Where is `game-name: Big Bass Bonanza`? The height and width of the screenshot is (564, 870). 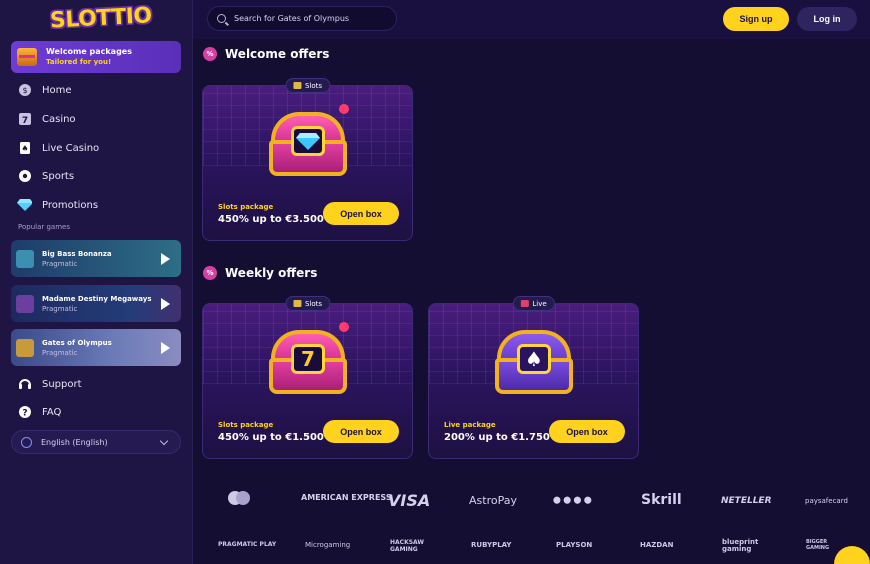 game-name: Big Bass Bonanza is located at coordinates (77, 253).